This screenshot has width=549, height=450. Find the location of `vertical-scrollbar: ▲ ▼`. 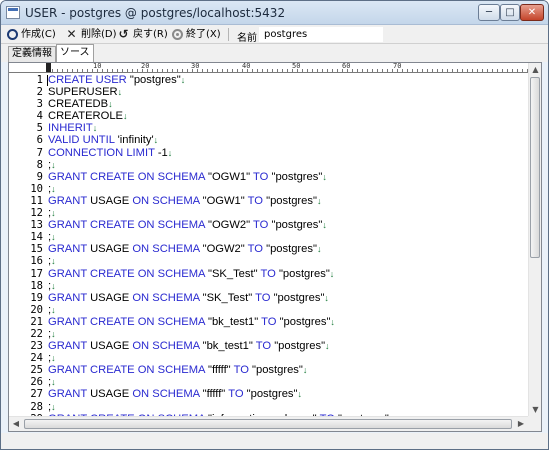

vertical-scrollbar: ▲ ▼ is located at coordinates (534, 239).